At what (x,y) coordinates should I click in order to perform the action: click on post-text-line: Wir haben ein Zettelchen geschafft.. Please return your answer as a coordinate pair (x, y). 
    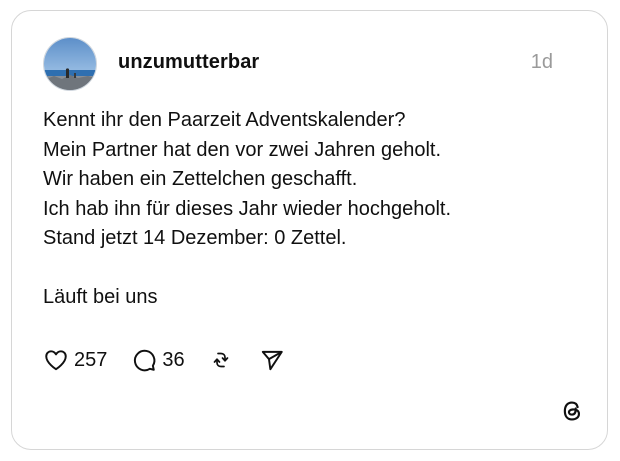
    Looking at the image, I should click on (200, 179).